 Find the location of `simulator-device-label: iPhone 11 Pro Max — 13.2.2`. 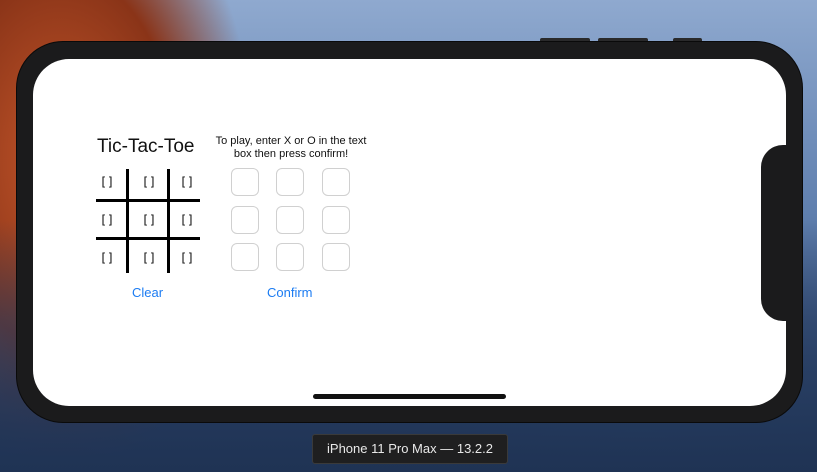

simulator-device-label: iPhone 11 Pro Max — 13.2.2 is located at coordinates (410, 449).